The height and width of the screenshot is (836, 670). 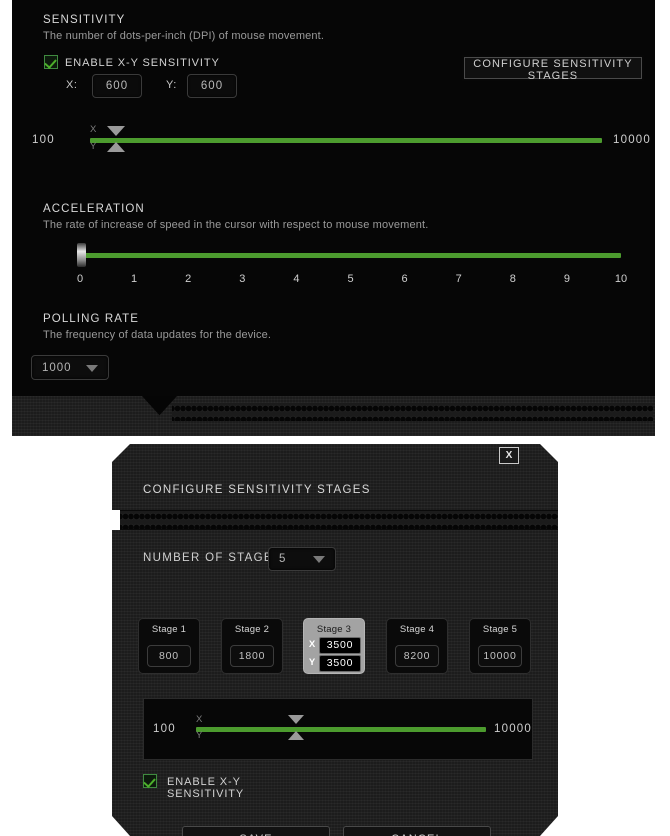 What do you see at coordinates (80, 279) in the screenshot?
I see `acceleration-tick-0: 0` at bounding box center [80, 279].